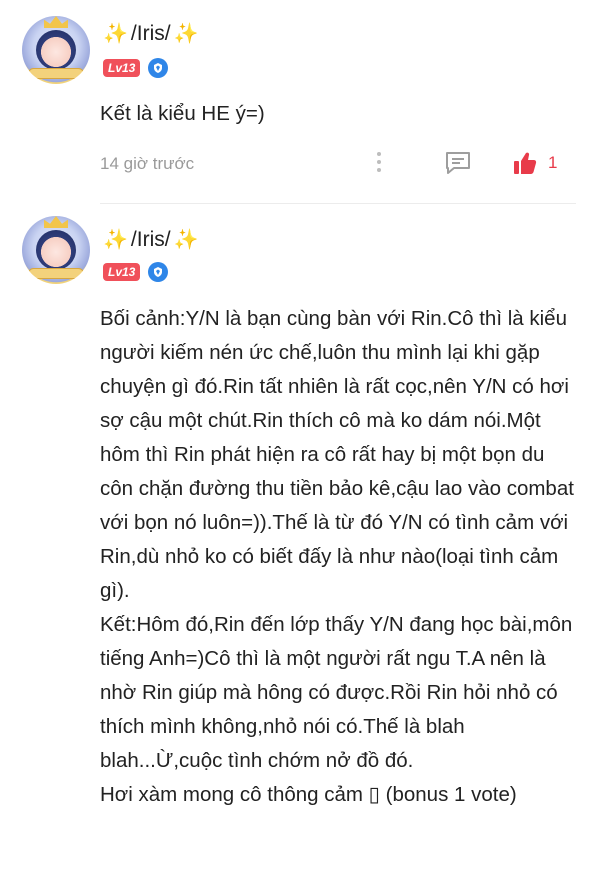 Image resolution: width=600 pixels, height=892 pixels. Describe the element at coordinates (338, 203) in the screenshot. I see `divider` at that location.